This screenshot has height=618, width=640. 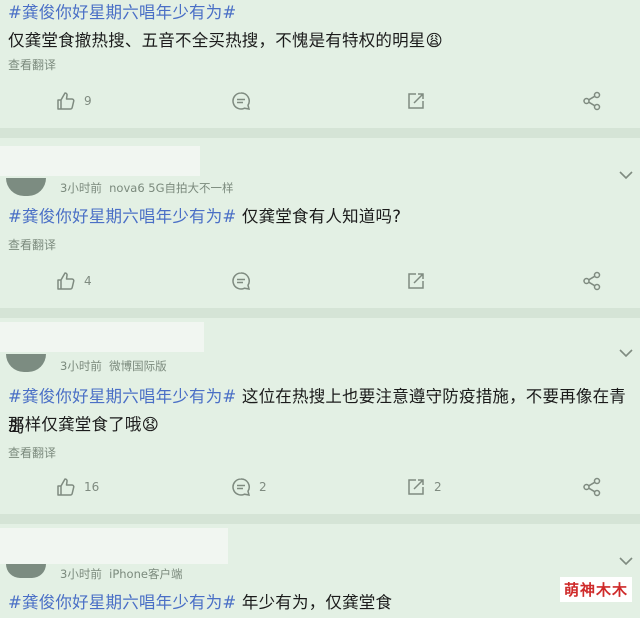 I want to click on post-source: nova6 5G自拍大不一样, so click(x=171, y=188).